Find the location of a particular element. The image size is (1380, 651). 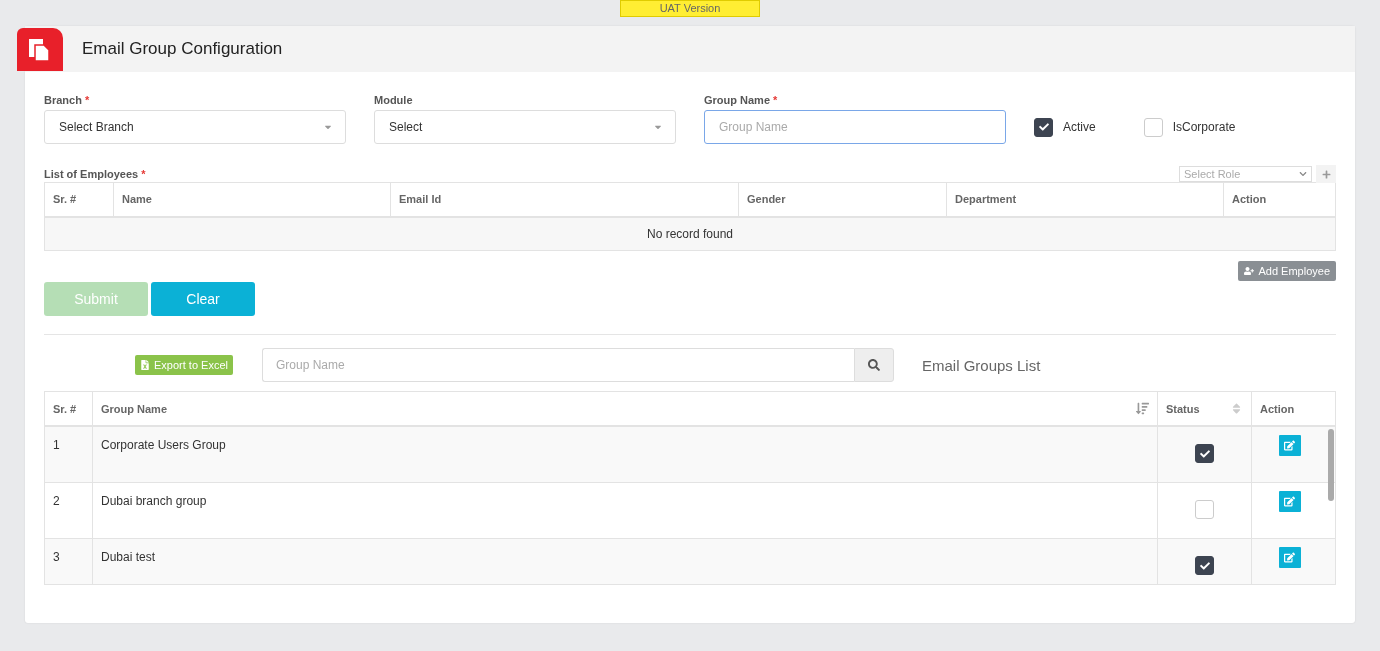

column-header: Group Name is located at coordinates (625, 408).